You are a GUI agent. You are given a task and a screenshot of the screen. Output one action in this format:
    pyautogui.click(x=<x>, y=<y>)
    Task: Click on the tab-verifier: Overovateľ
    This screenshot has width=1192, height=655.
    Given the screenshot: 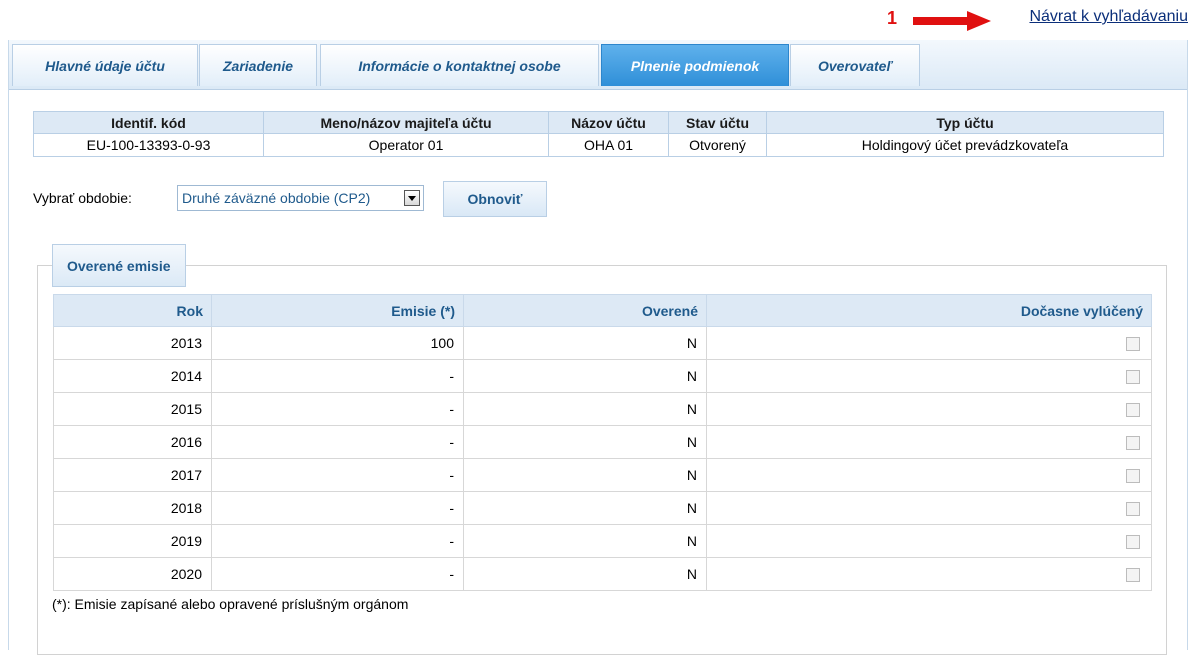 What is the action you would take?
    pyautogui.click(x=855, y=65)
    